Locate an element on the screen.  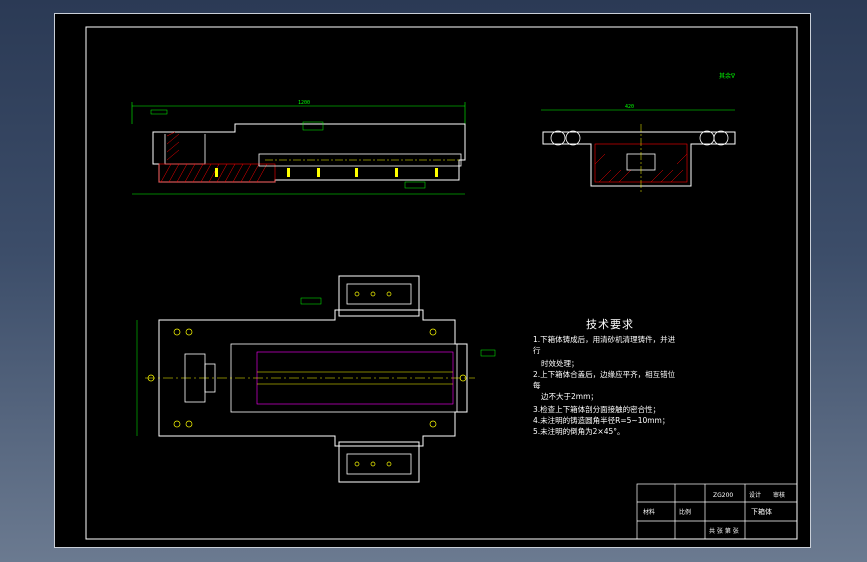
roughness-mark: 其余∇ is located at coordinates (727, 76).